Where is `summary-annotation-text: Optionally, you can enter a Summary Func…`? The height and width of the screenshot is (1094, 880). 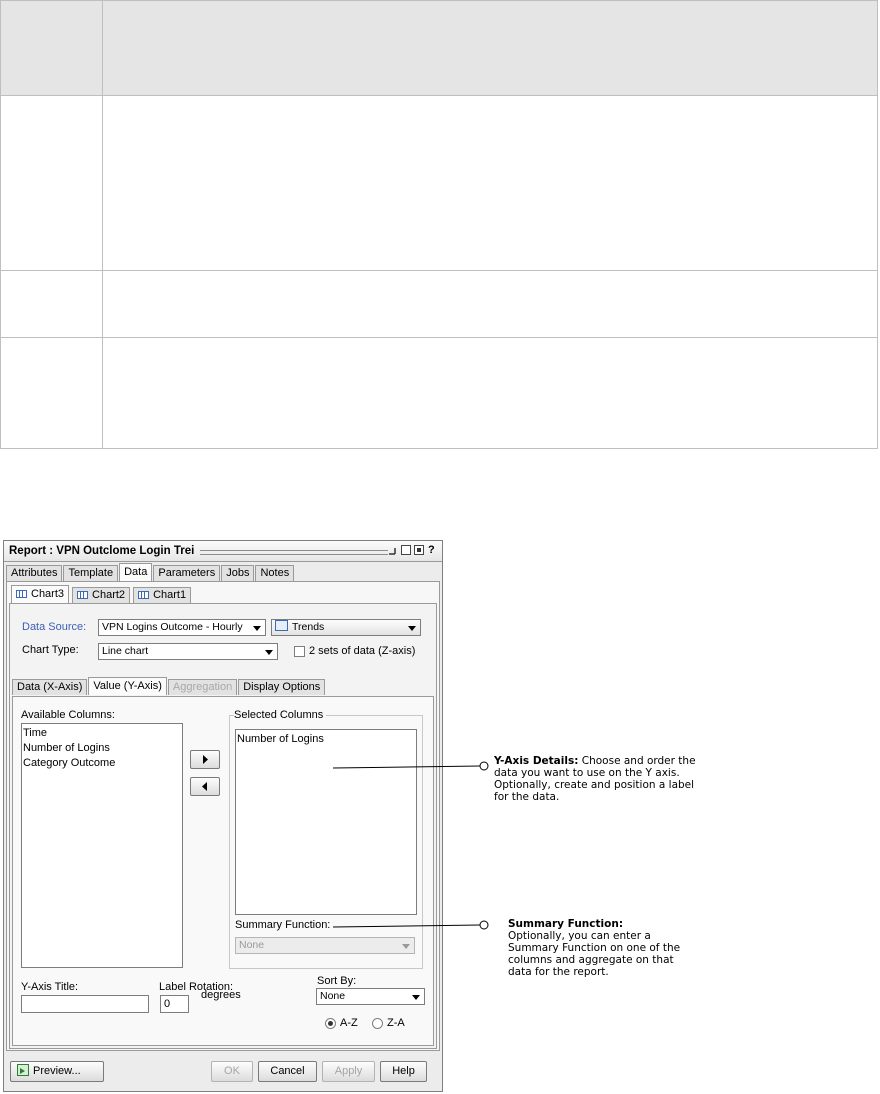
summary-annotation-text: Optionally, you can enter a Summary Func… is located at coordinates (594, 954).